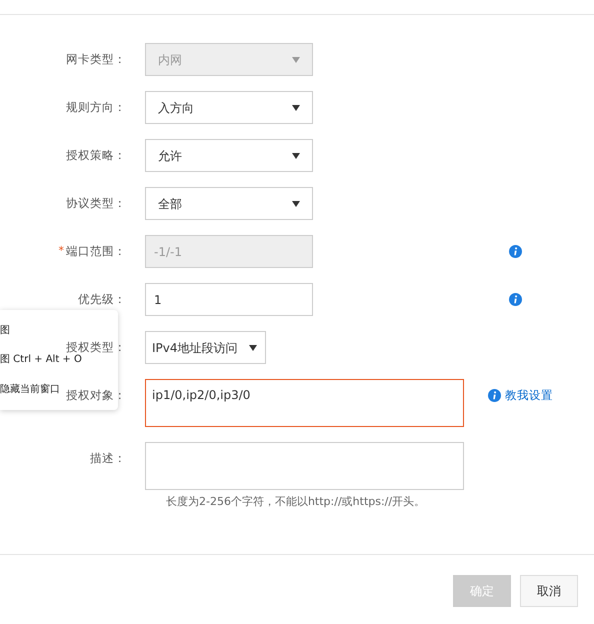 This screenshot has width=594, height=624. I want to click on field-label: 描述：, so click(108, 458).